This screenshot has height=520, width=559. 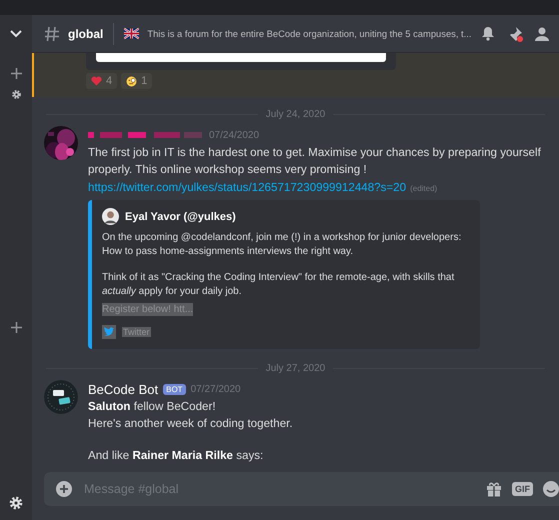 What do you see at coordinates (282, 245) in the screenshot?
I see `embed-text: On the upcoming @codelandconf, join me (!) in a workshop for junior developers: How to pass home-assignments interviews the right way.` at bounding box center [282, 245].